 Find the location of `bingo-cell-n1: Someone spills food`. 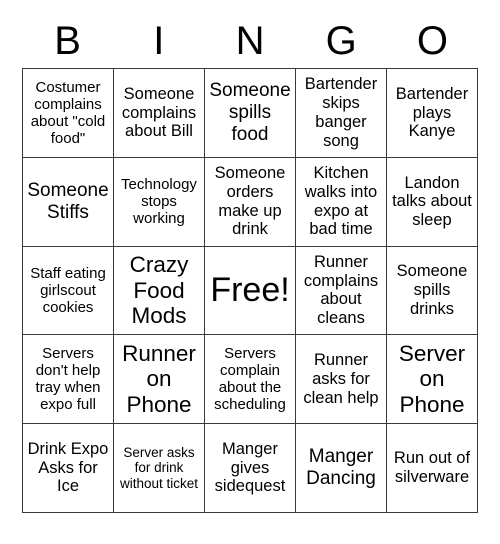

bingo-cell-n1: Someone spills food is located at coordinates (250, 113).